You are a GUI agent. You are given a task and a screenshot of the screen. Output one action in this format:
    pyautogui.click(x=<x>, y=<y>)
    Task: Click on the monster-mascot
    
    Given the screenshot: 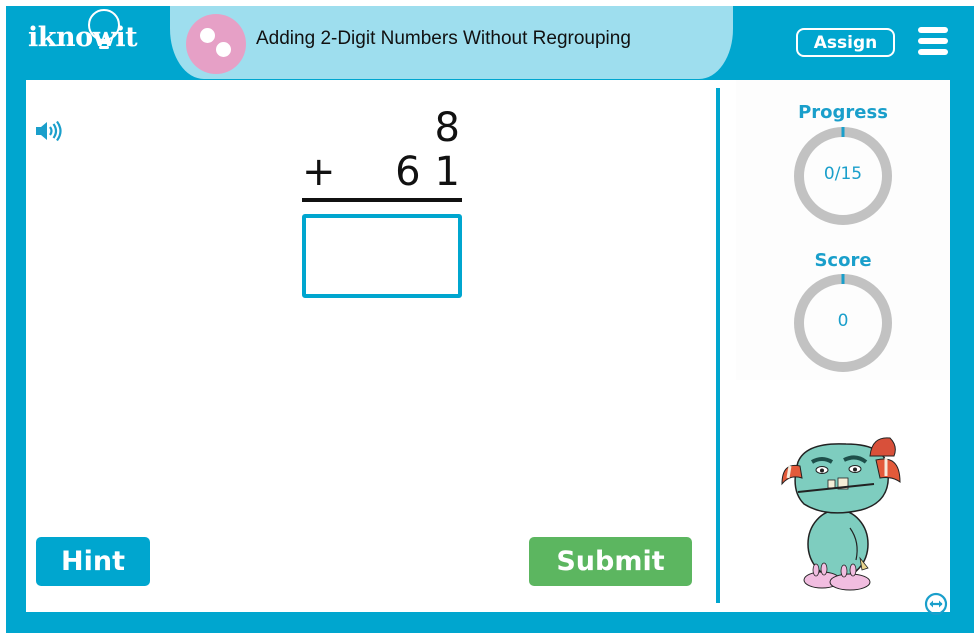 What is the action you would take?
    pyautogui.click(x=841, y=514)
    